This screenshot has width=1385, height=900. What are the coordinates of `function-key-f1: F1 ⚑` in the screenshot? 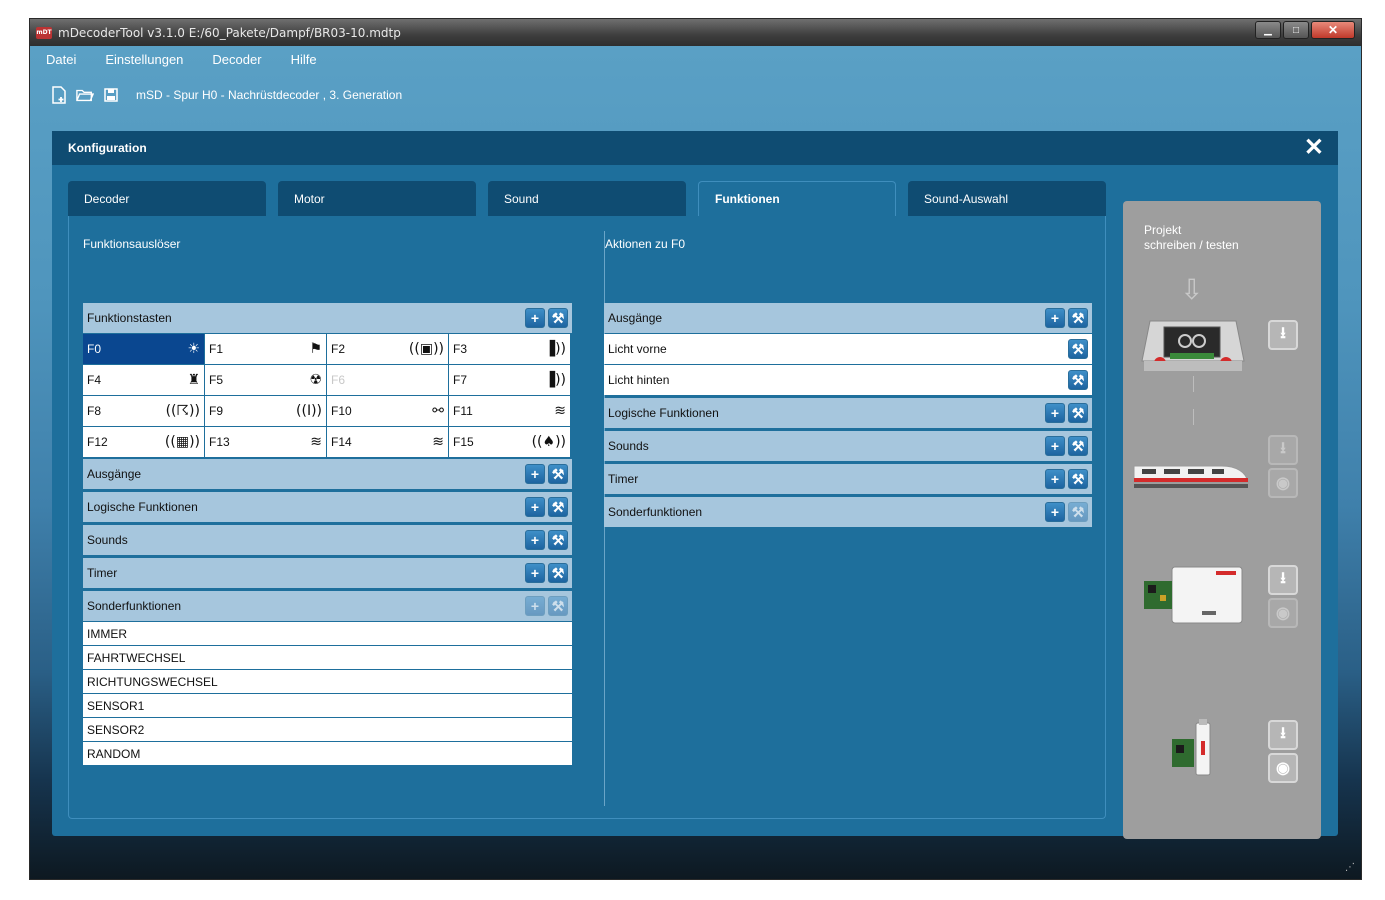 It's located at (265, 349).